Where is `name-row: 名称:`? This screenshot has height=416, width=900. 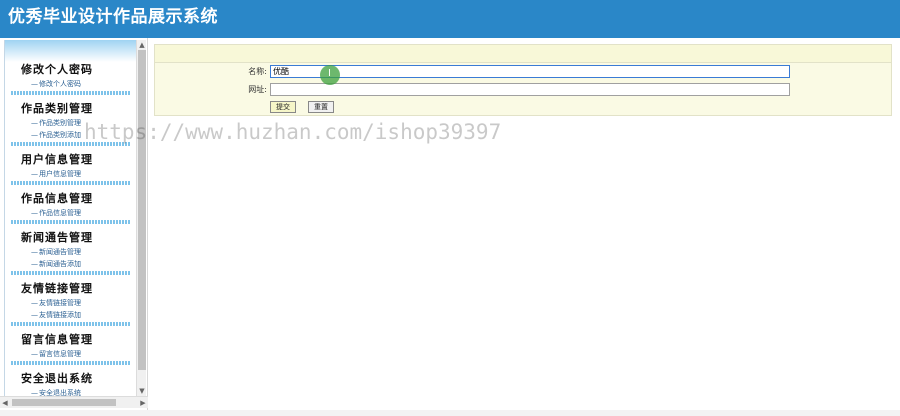
name-row: 名称: is located at coordinates (524, 73).